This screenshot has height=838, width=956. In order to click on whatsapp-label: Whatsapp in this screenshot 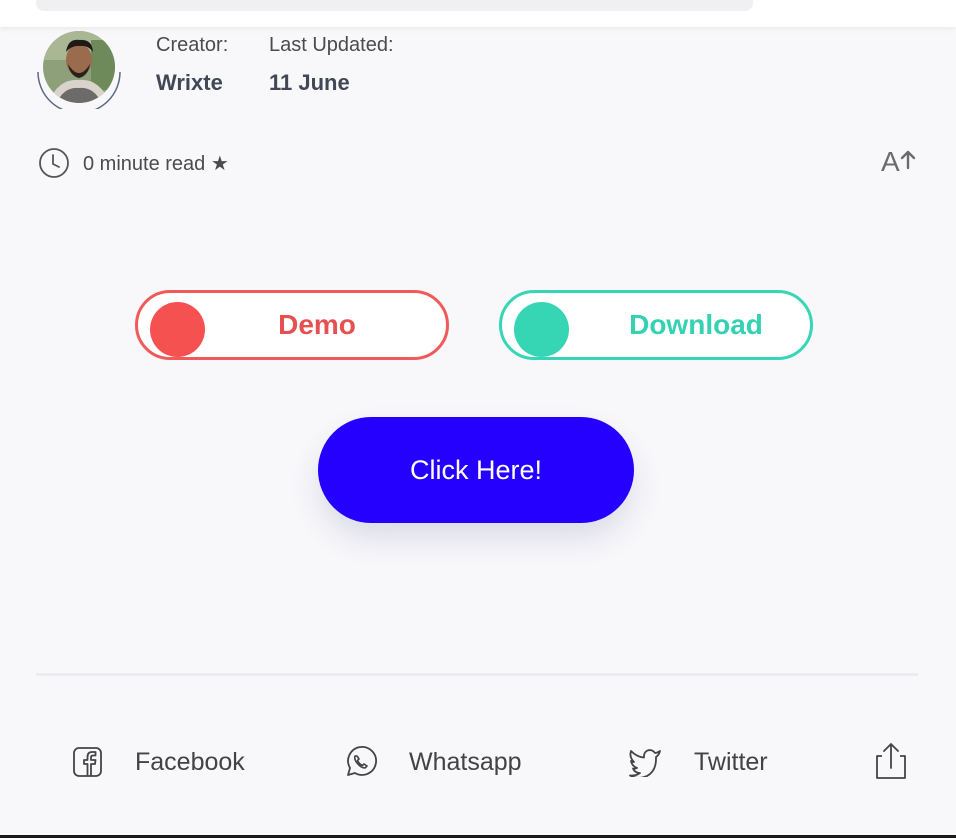, I will do `click(465, 761)`.